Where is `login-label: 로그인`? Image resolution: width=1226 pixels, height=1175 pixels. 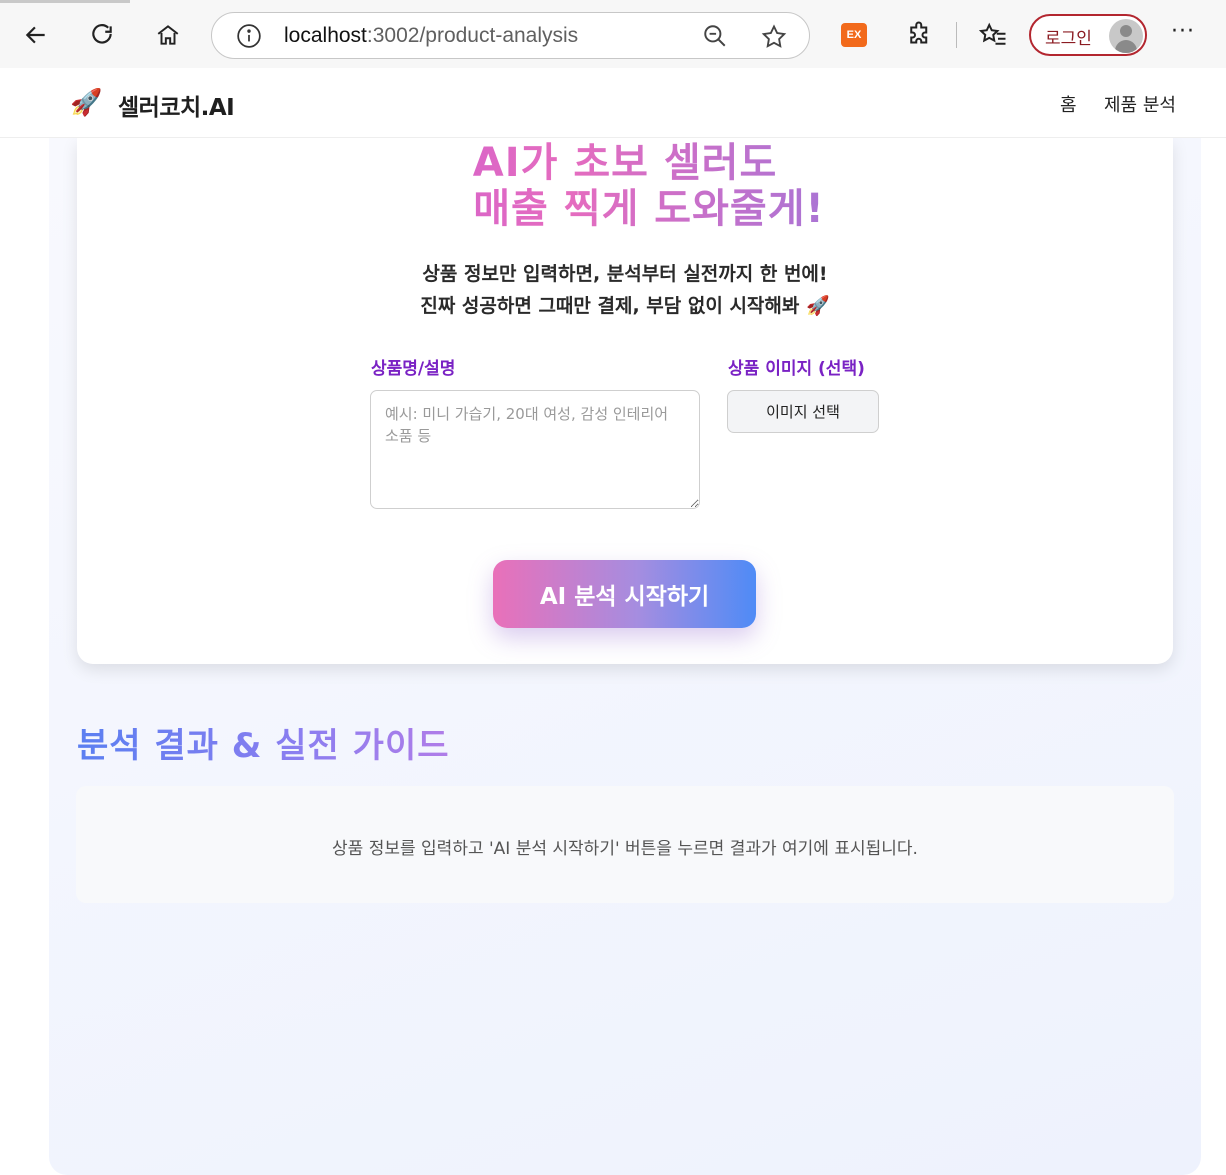 login-label: 로그인 is located at coordinates (1068, 39).